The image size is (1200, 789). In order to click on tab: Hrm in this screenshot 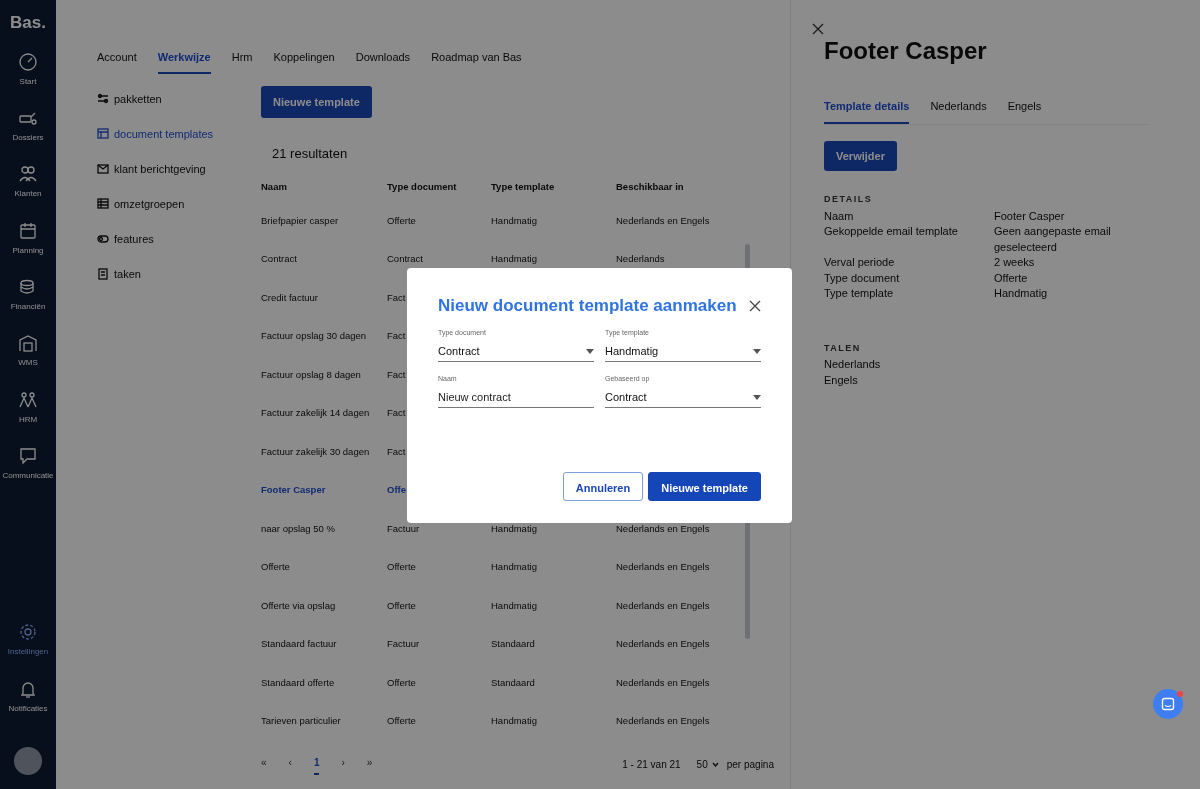, I will do `click(242, 59)`.